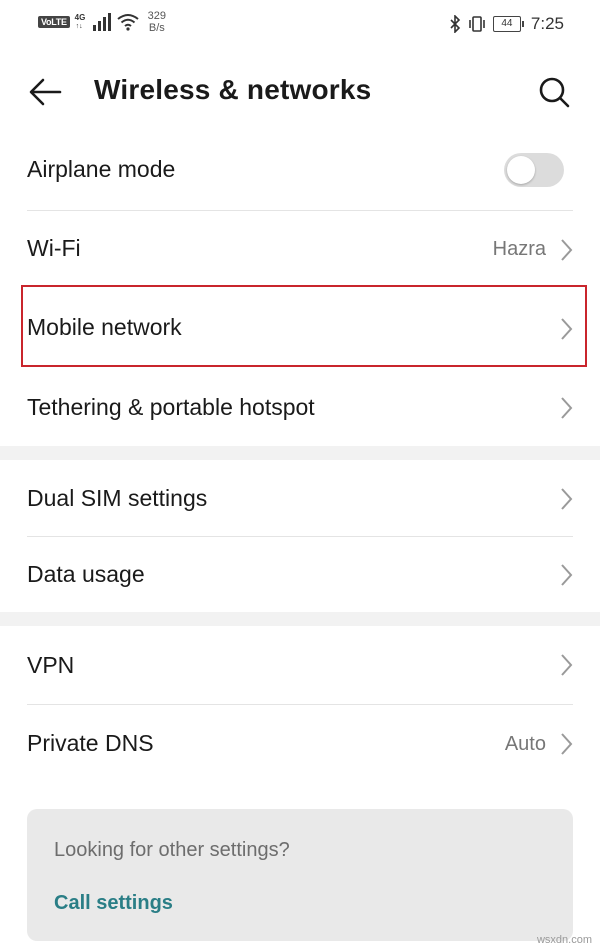  I want to click on settings-item-label: Private DNS, so click(90, 743).